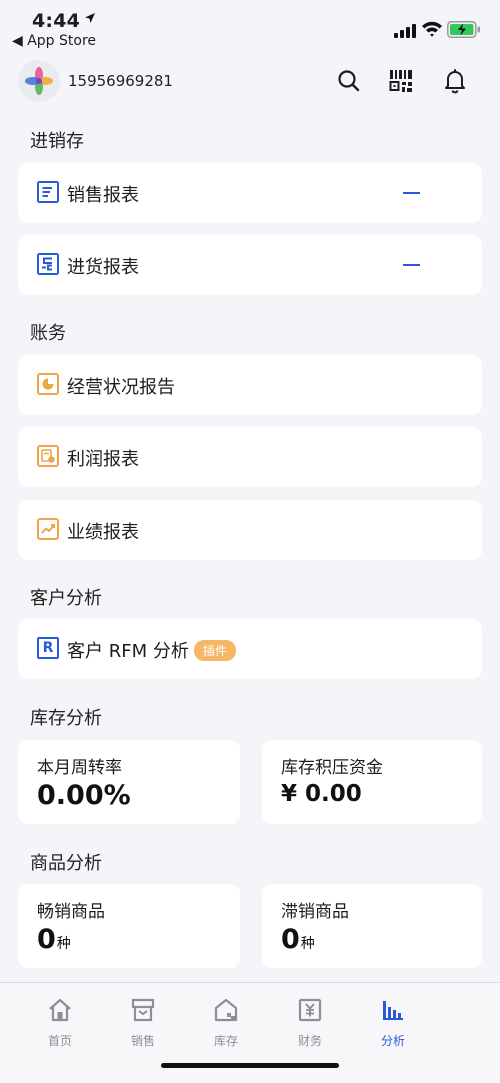 The width and height of the screenshot is (500, 1083). I want to click on finance-icon, so click(310, 1010).